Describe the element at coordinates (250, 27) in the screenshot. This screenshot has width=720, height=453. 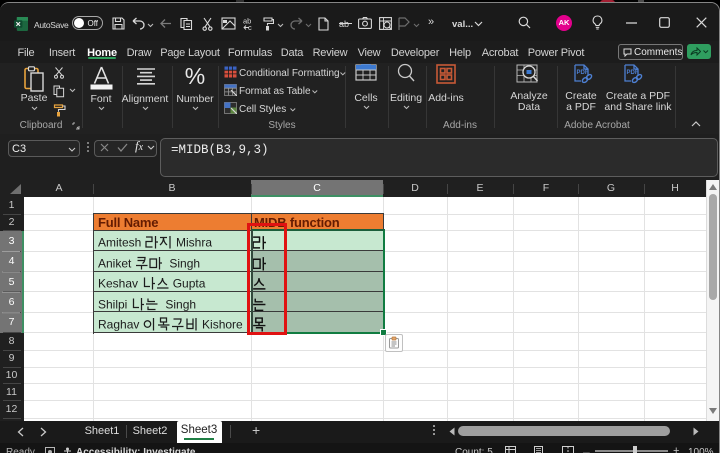
I see `svg-text: c` at that location.